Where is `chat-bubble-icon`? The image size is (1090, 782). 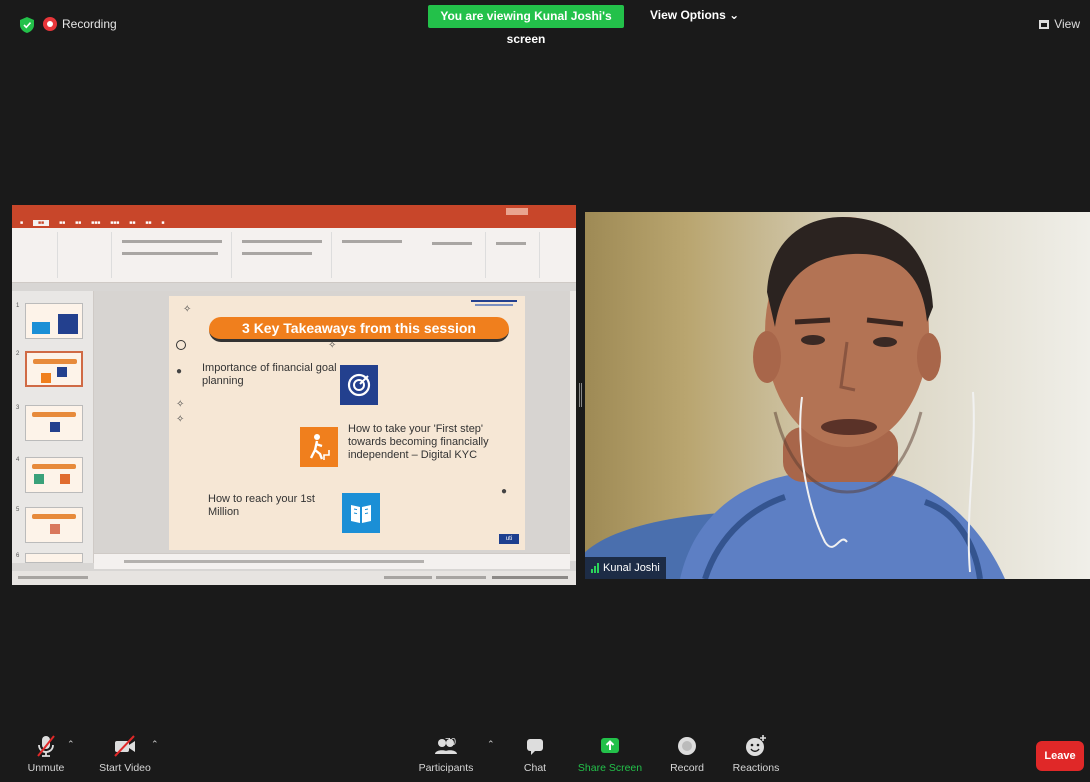
chat-bubble-icon is located at coordinates (535, 746).